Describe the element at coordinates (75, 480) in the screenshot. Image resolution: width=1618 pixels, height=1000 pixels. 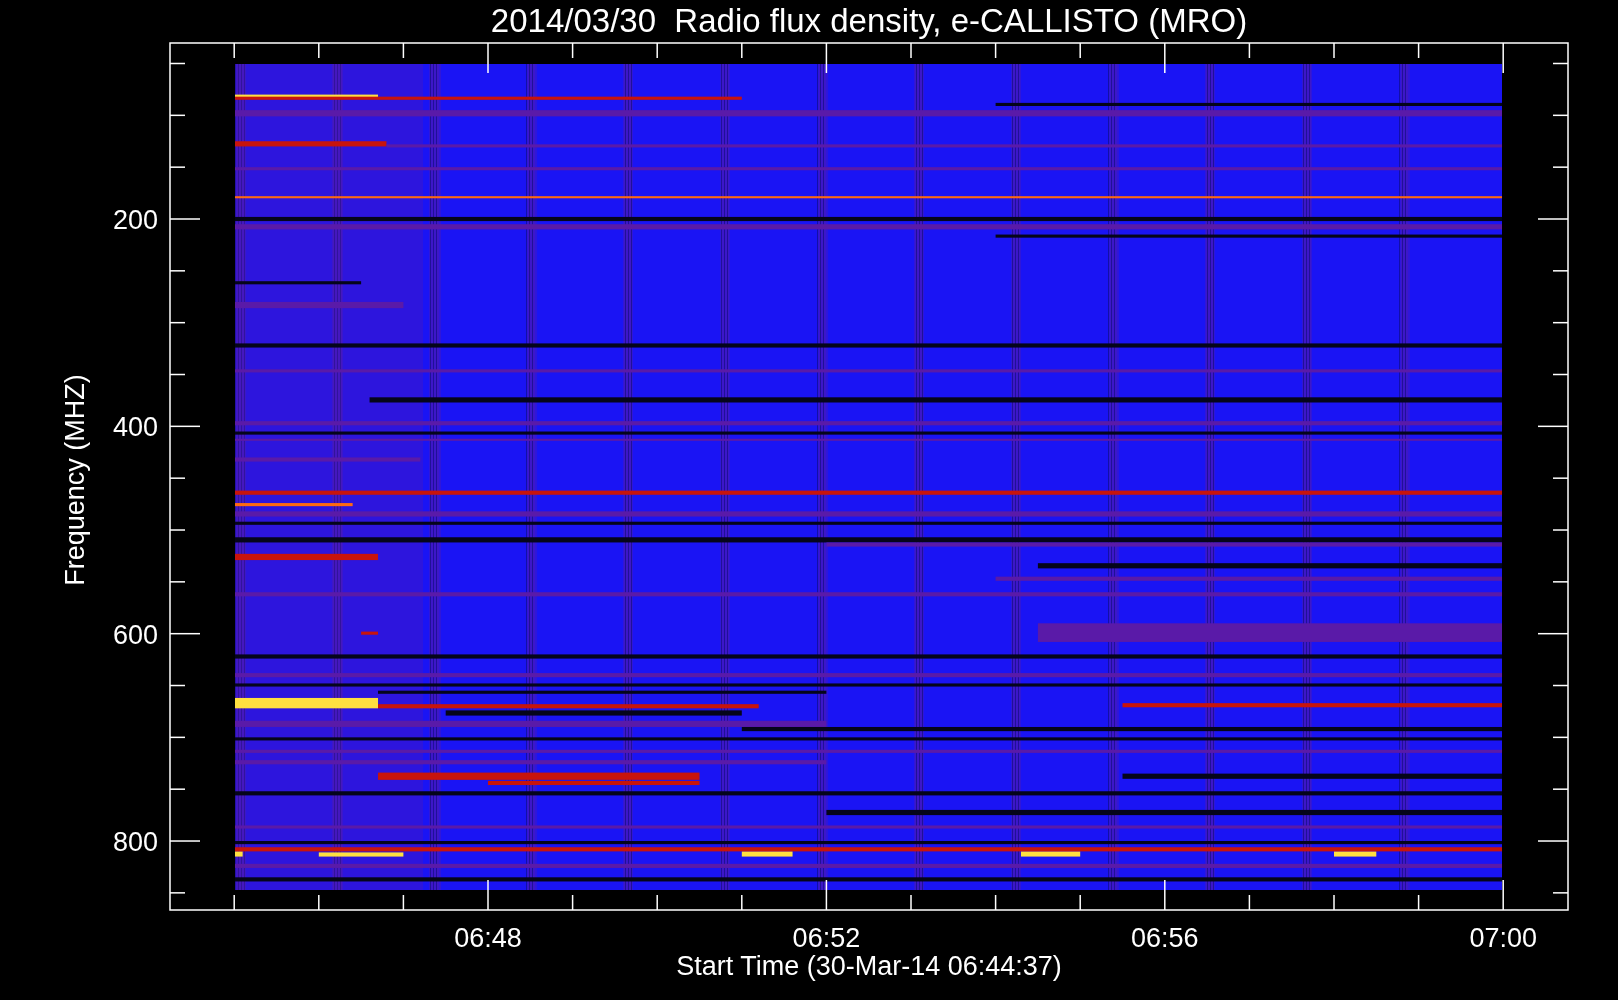
I see `y-axis-label: Frequency (MHZ)` at that location.